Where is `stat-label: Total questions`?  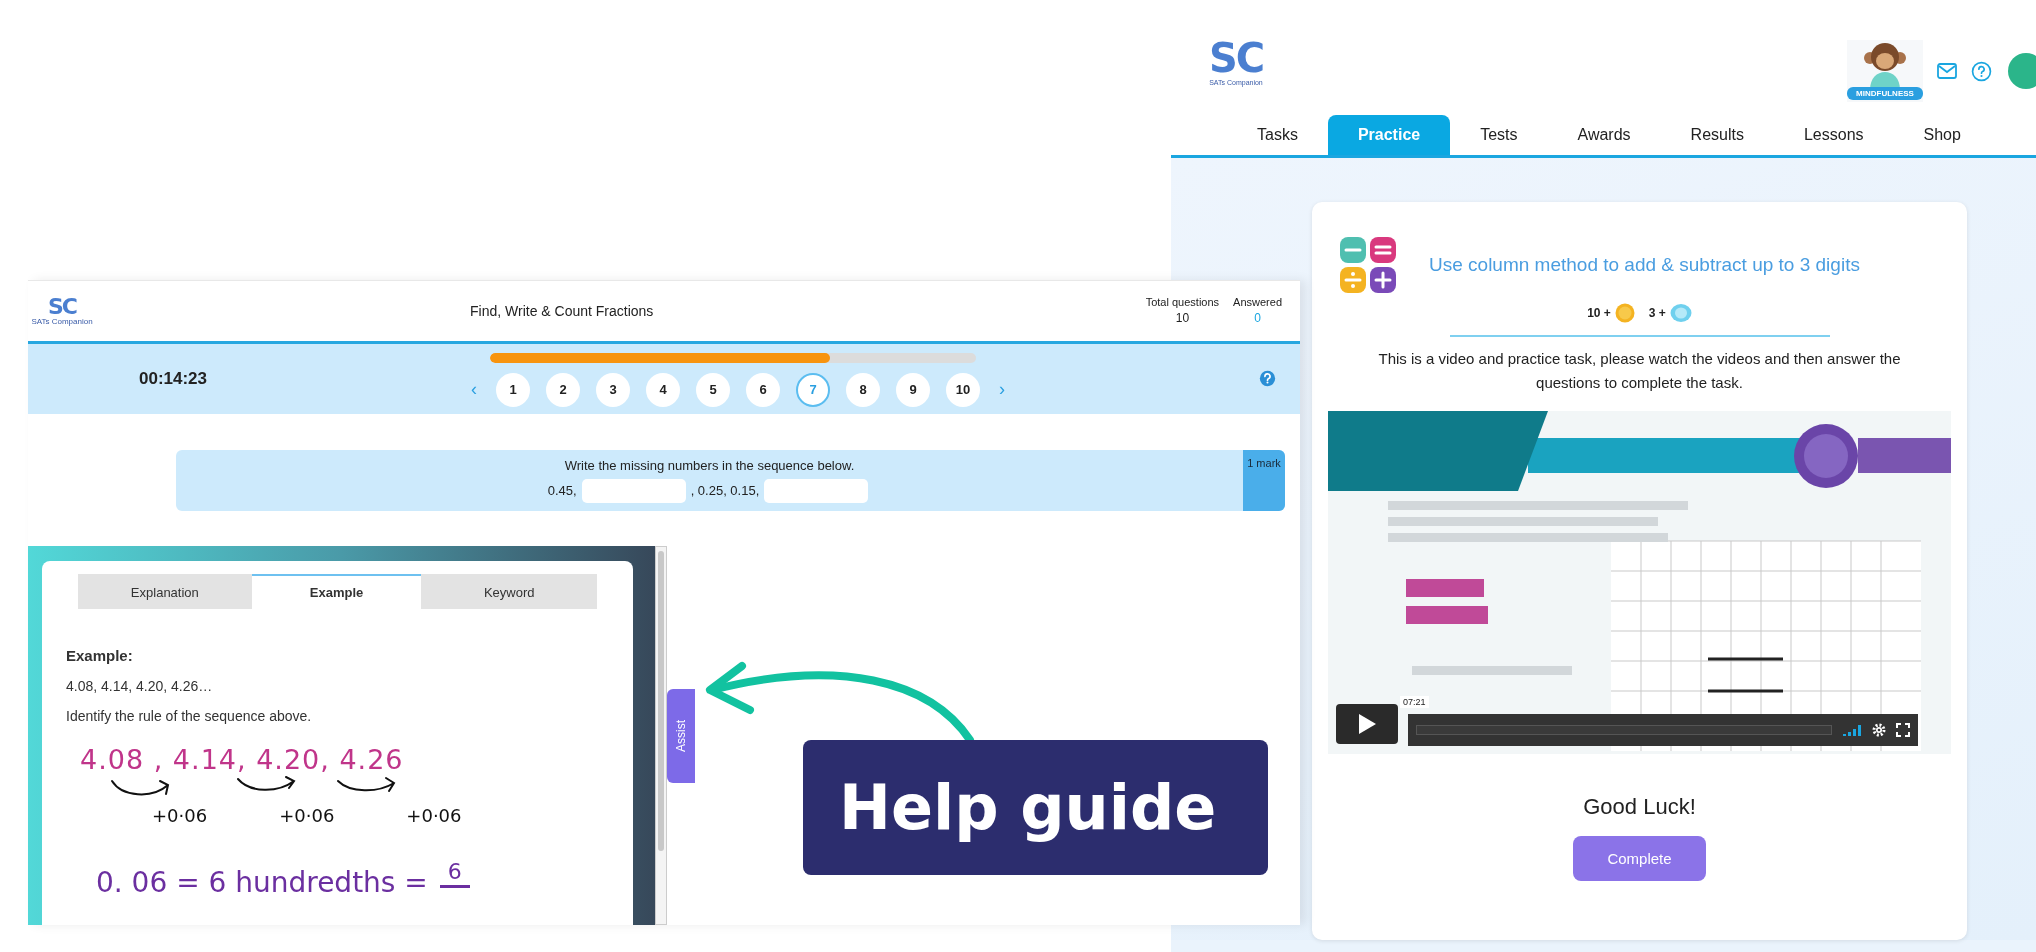
stat-label: Total questions is located at coordinates (1182, 302).